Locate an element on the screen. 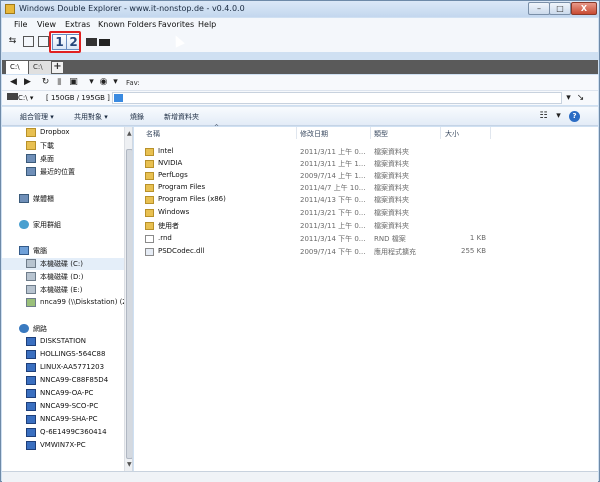 Image resolution: width=600 pixels, height=482 pixels. file-row: Intel 2011/3/11 上午 0... 檔案資料夾 is located at coordinates (366, 152).